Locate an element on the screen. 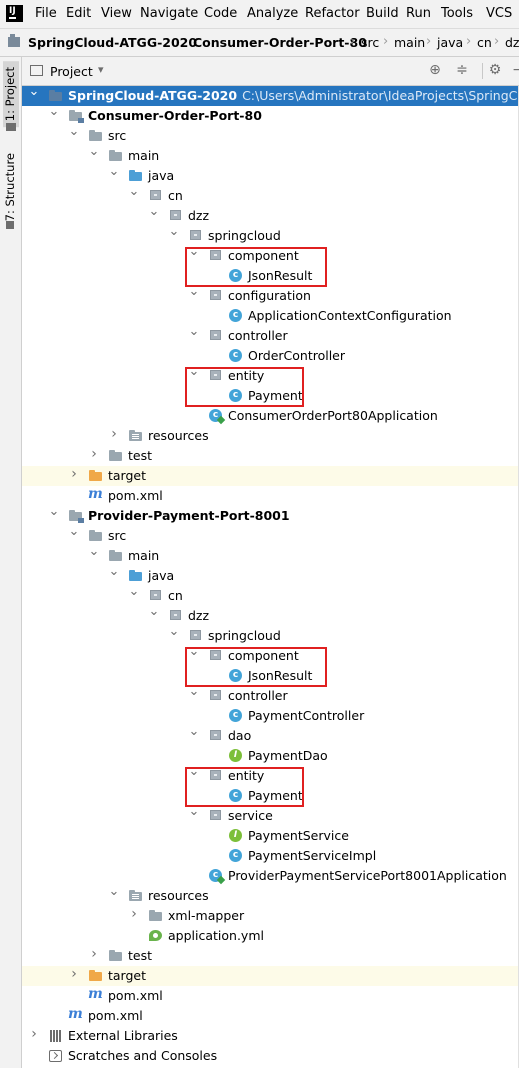 The height and width of the screenshot is (1068, 519). gear-icon: ⚙ is located at coordinates (495, 70).